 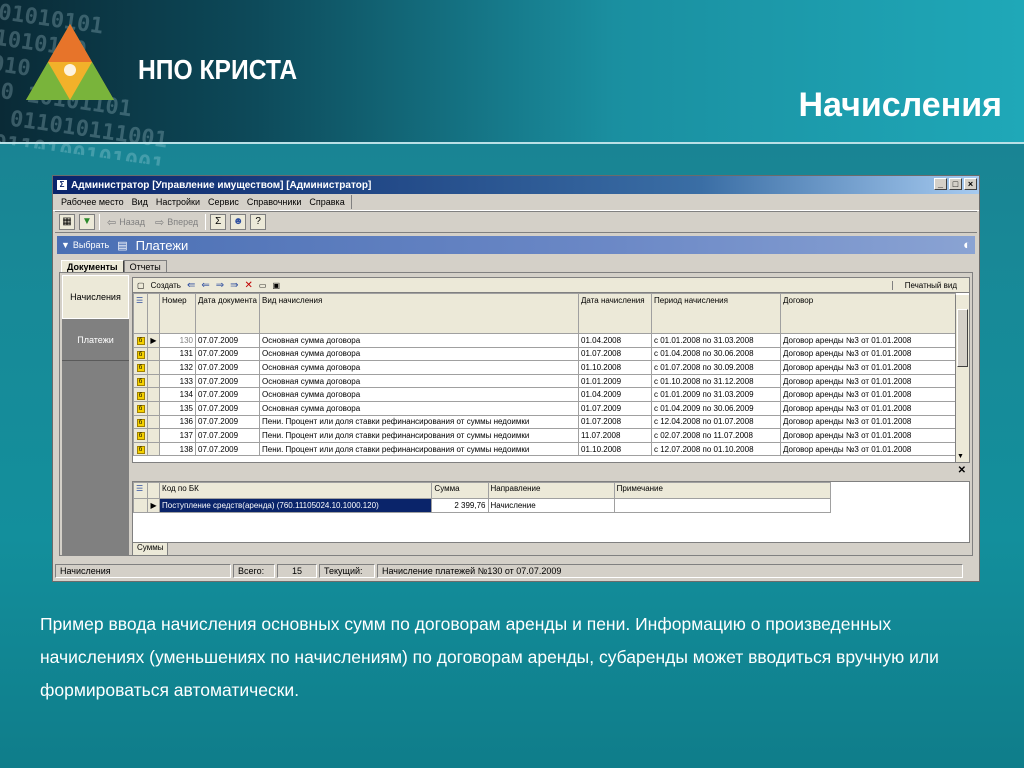 I want to click on table-cell: 137, so click(x=177, y=435).